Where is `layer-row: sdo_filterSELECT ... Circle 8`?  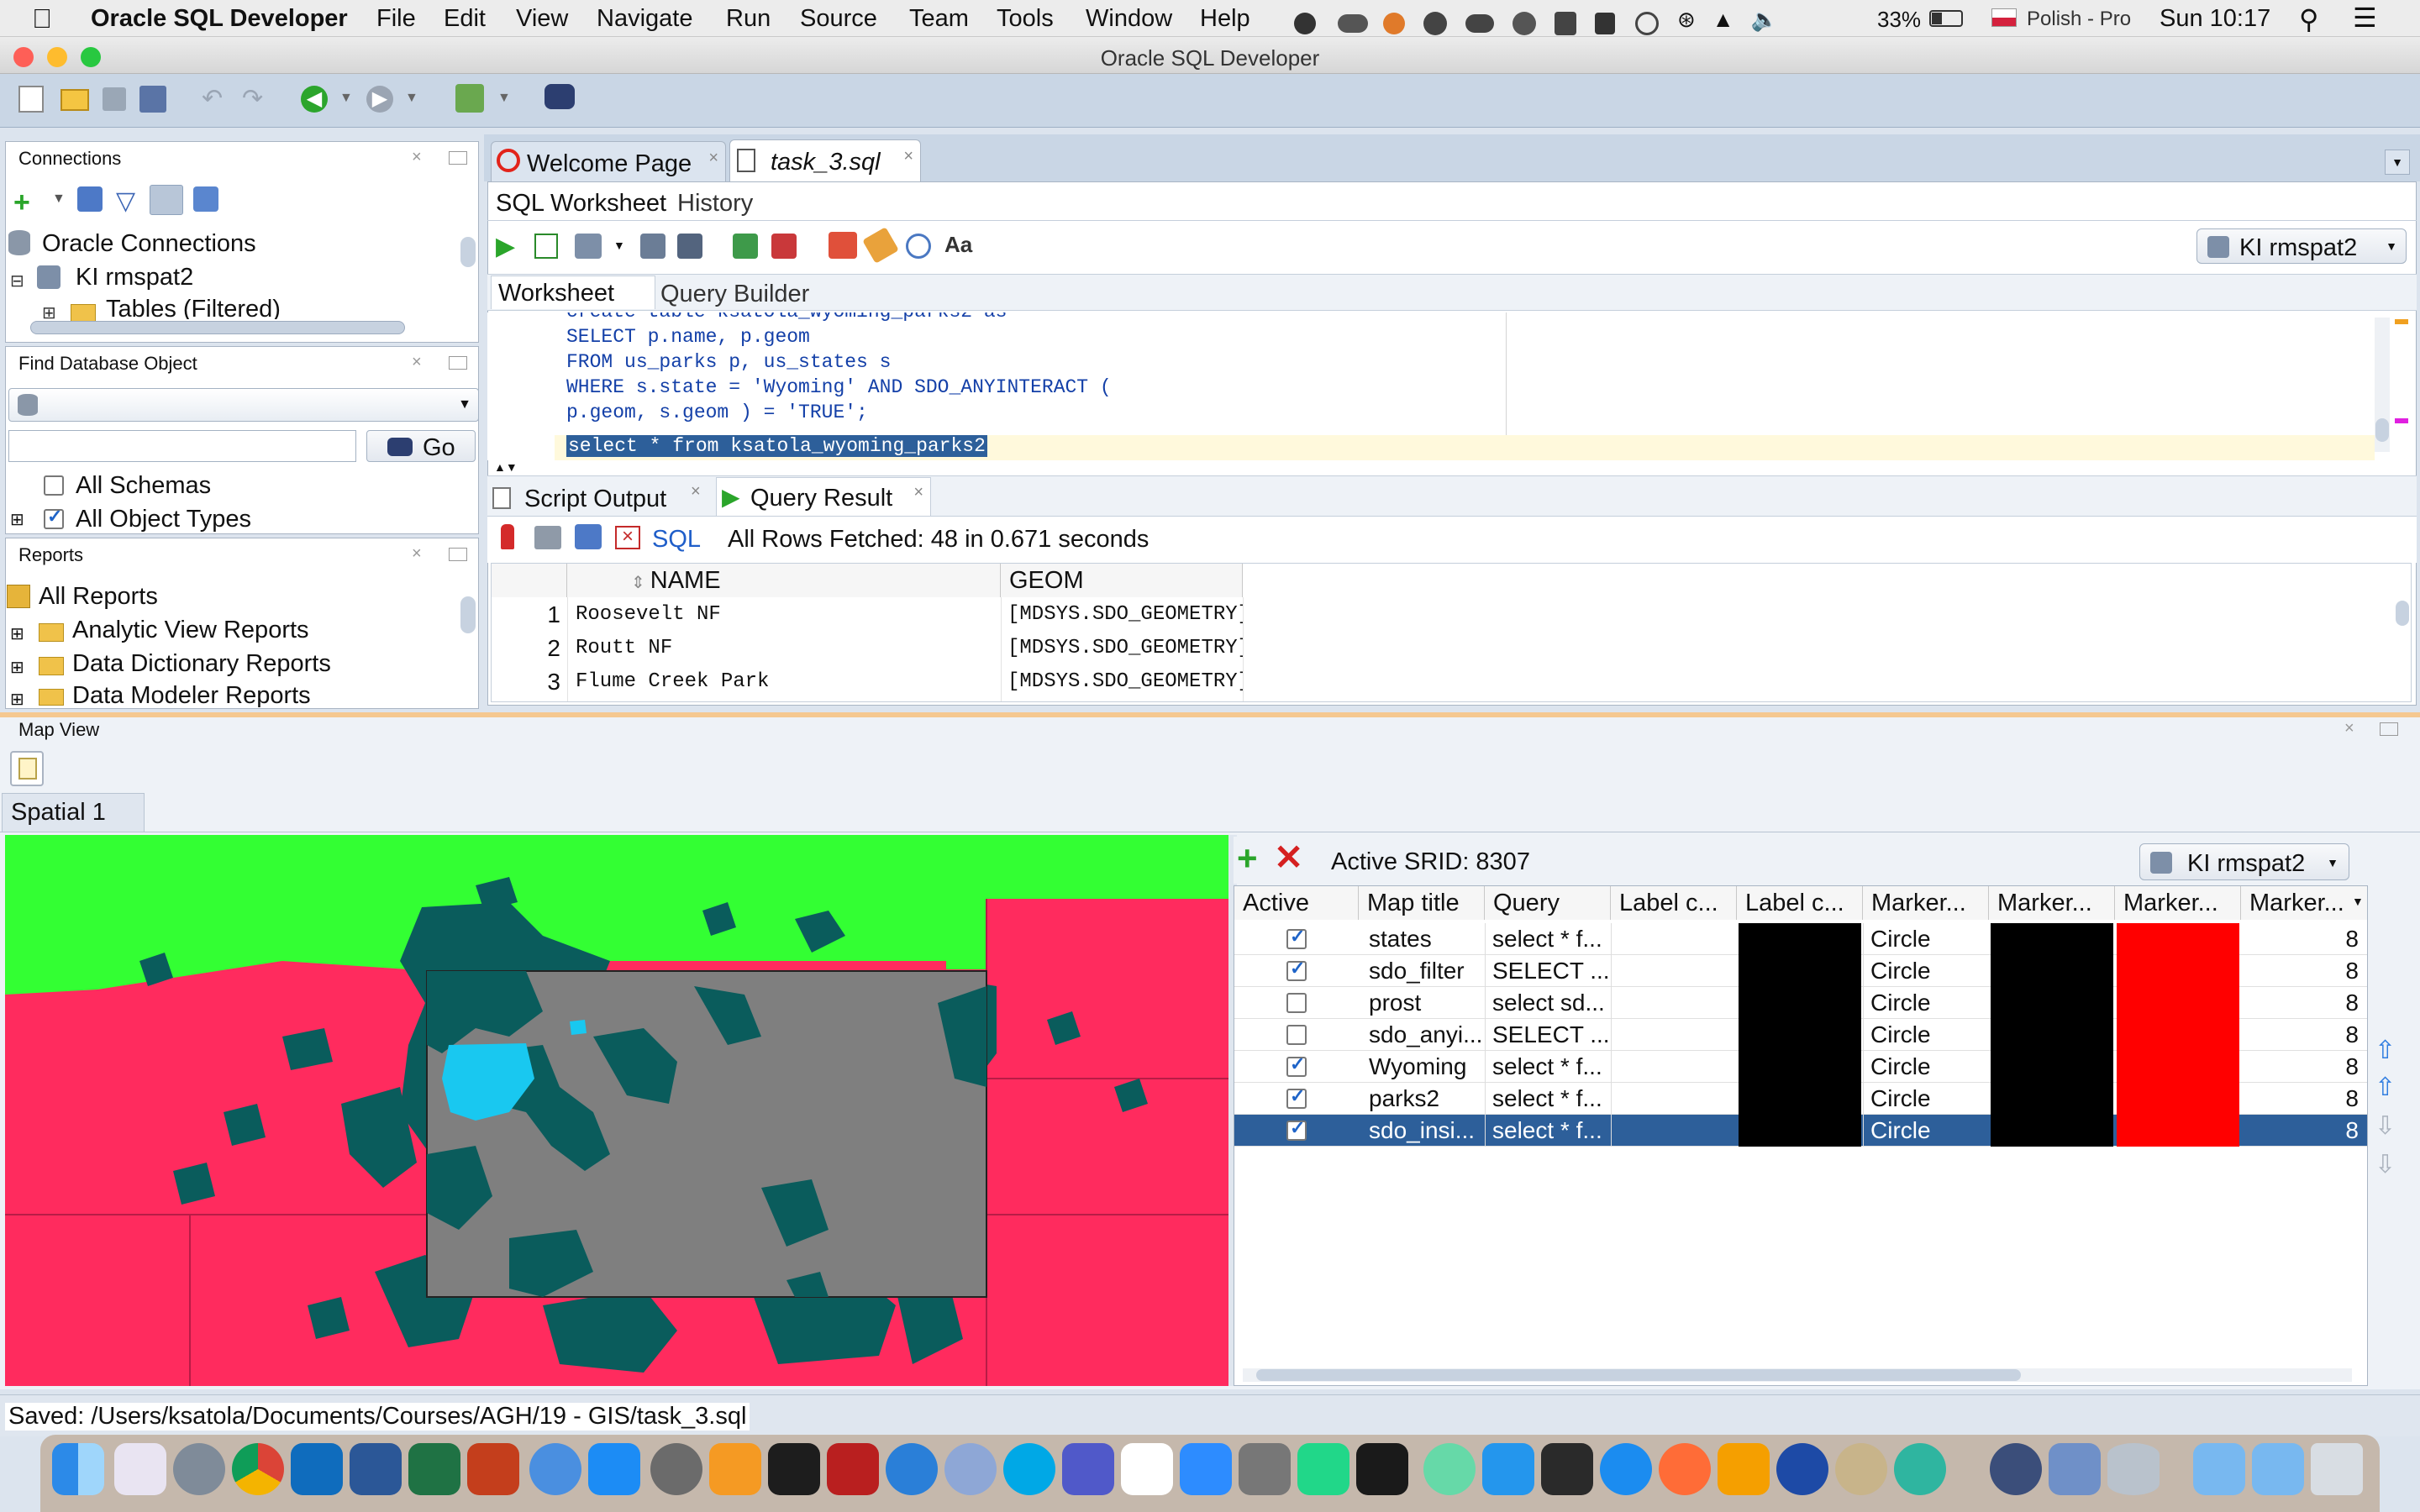 layer-row: sdo_filterSELECT ... Circle 8 is located at coordinates (1801, 971).